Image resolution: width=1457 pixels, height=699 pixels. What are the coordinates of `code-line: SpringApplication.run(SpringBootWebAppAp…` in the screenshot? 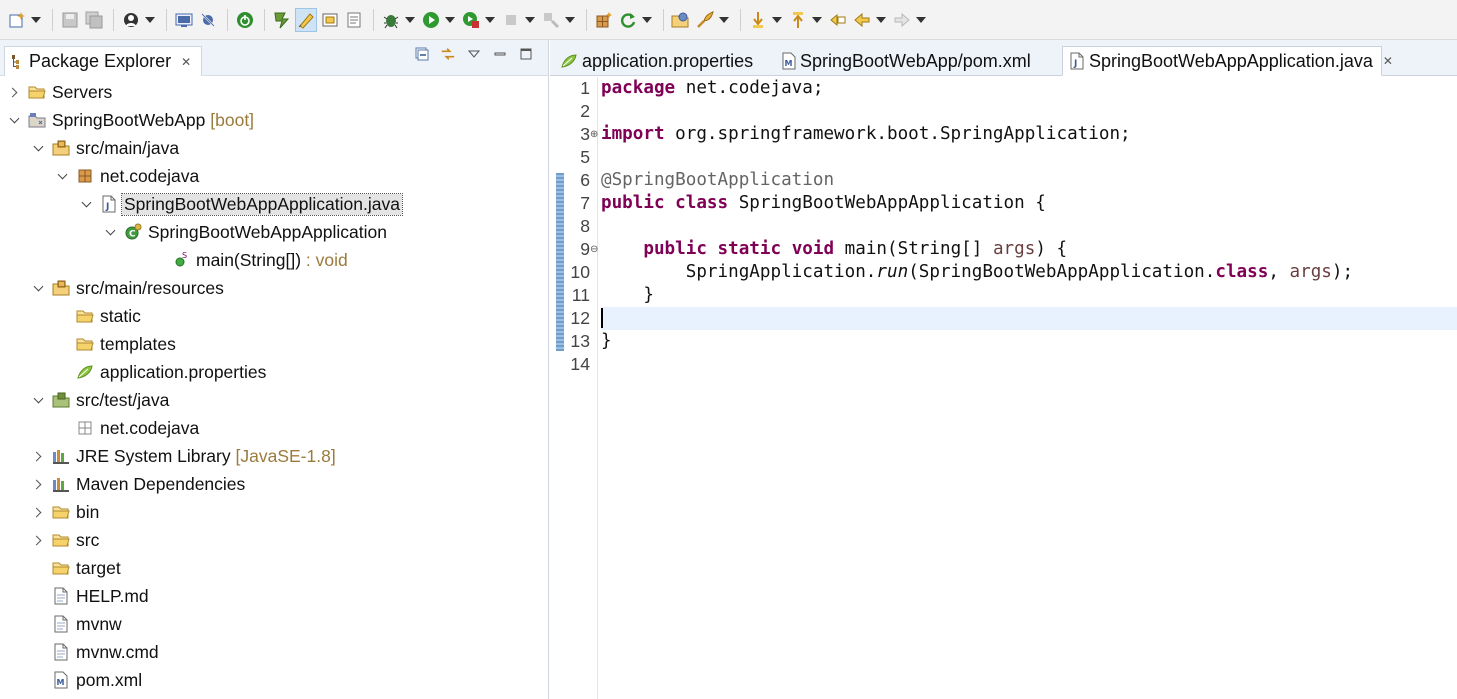 It's located at (1029, 272).